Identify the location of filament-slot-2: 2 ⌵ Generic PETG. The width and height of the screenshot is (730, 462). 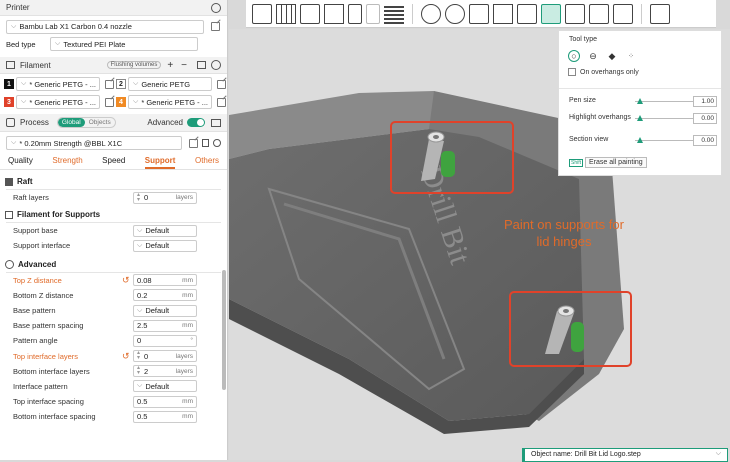
(171, 84).